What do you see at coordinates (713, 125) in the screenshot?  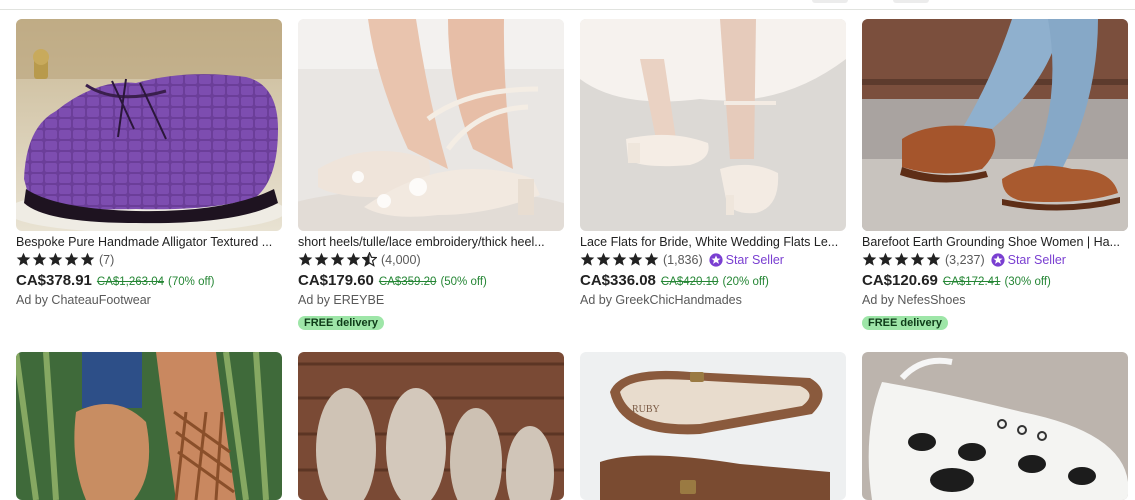 I see `product-image-lace-flats` at bounding box center [713, 125].